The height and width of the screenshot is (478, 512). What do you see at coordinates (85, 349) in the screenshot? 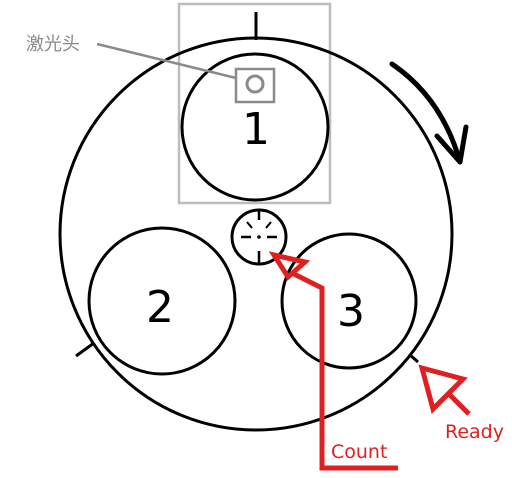
I see `left-tick-mark` at bounding box center [85, 349].